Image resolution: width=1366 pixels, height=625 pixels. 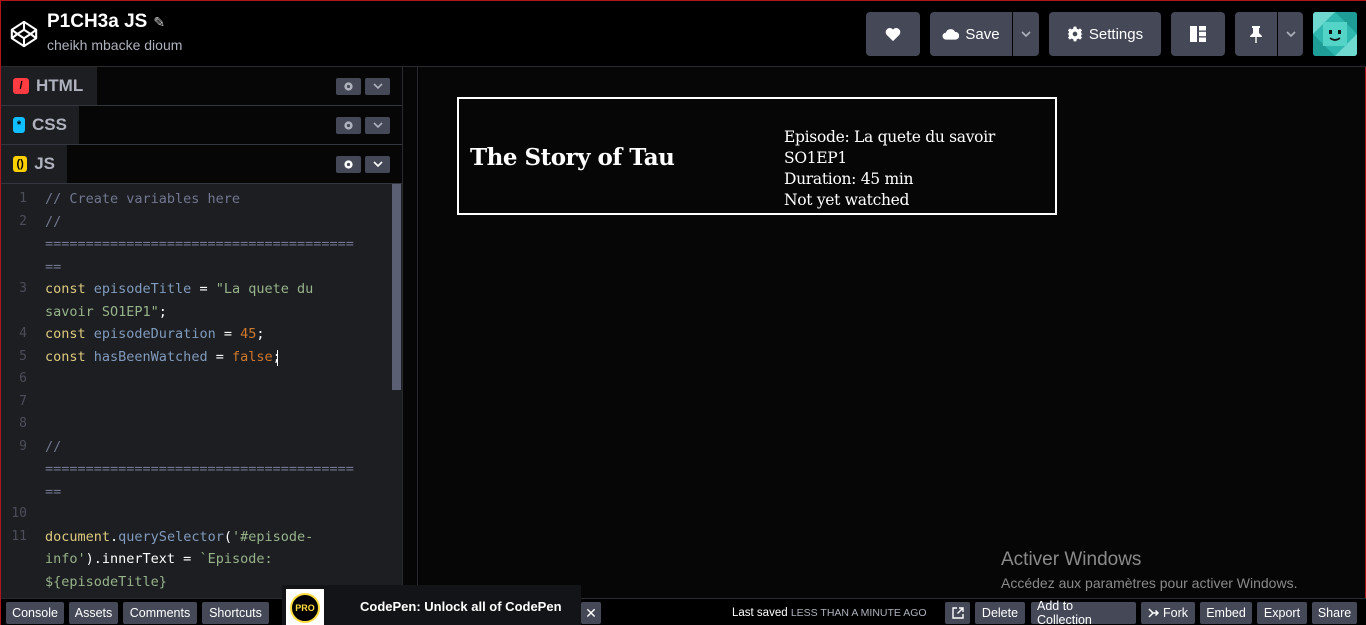 What do you see at coordinates (179, 289) in the screenshot?
I see `code-line: const episodeTitle = "La quete du` at bounding box center [179, 289].